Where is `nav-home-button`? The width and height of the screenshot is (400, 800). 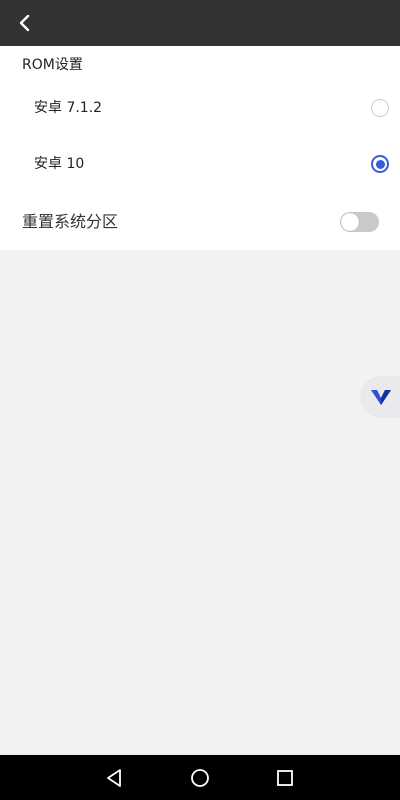
nav-home-button is located at coordinates (200, 778).